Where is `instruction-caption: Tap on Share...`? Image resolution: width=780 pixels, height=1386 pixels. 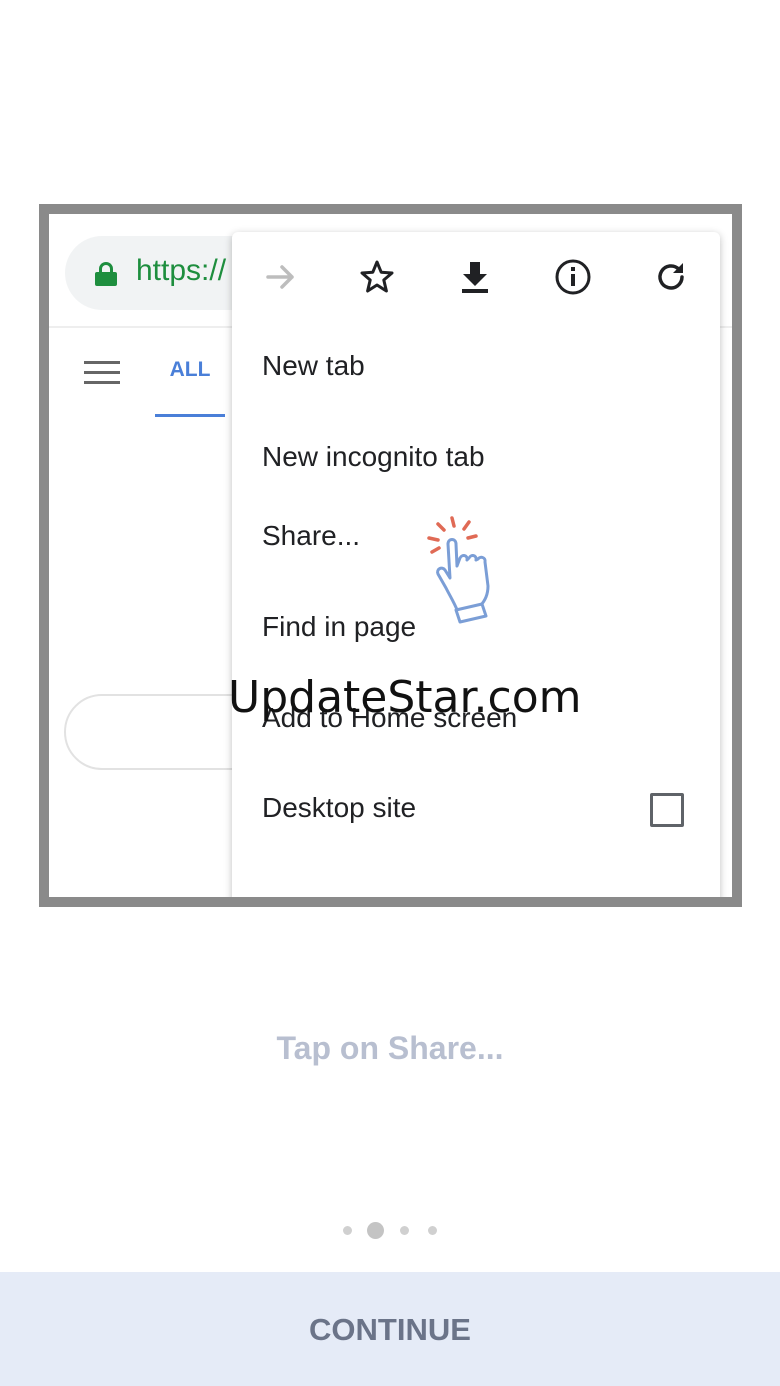
instruction-caption: Tap on Share... is located at coordinates (390, 1048).